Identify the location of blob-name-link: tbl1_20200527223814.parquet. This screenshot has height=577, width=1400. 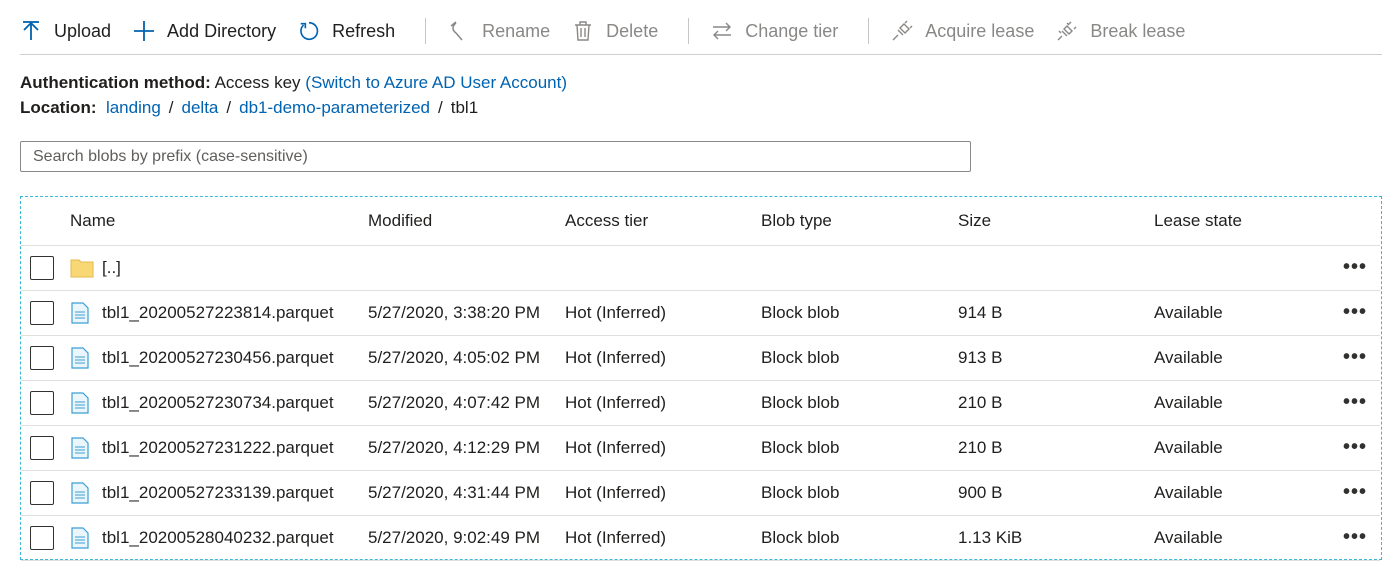
(218, 312).